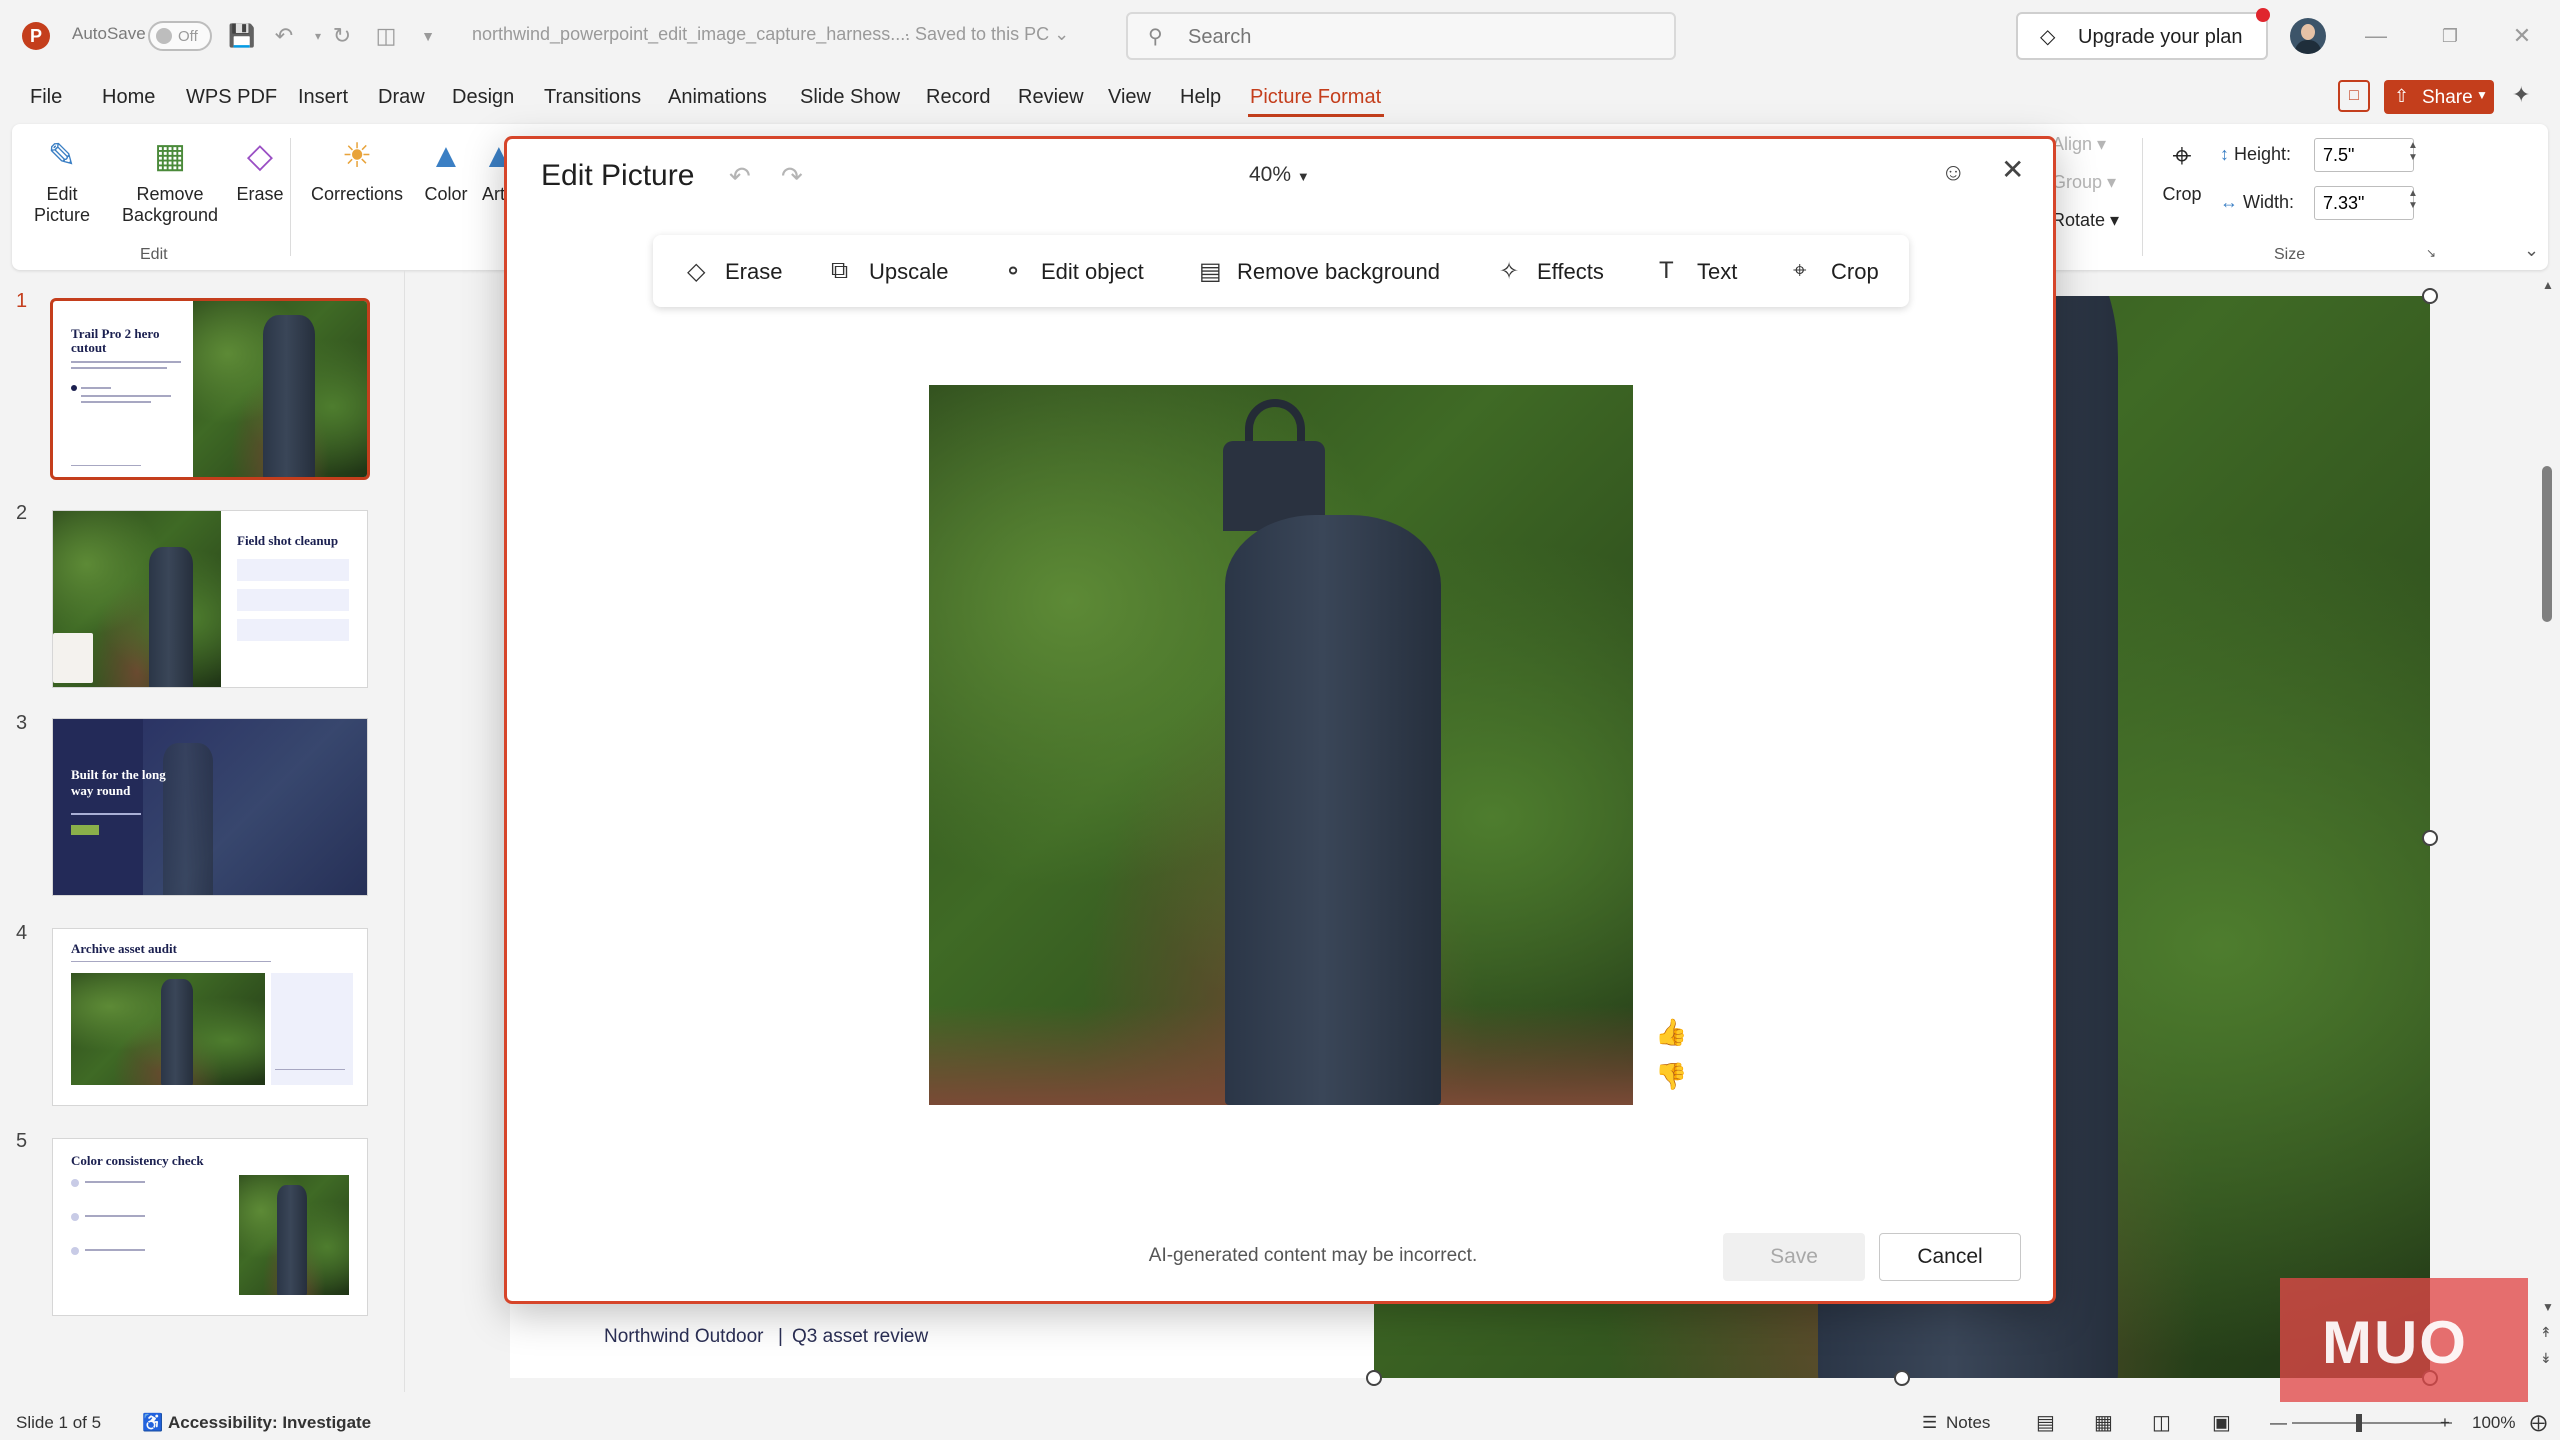 The width and height of the screenshot is (2560, 1440). What do you see at coordinates (860, 1337) in the screenshot?
I see `slide-footer-subtitle: Q3 asset review` at bounding box center [860, 1337].